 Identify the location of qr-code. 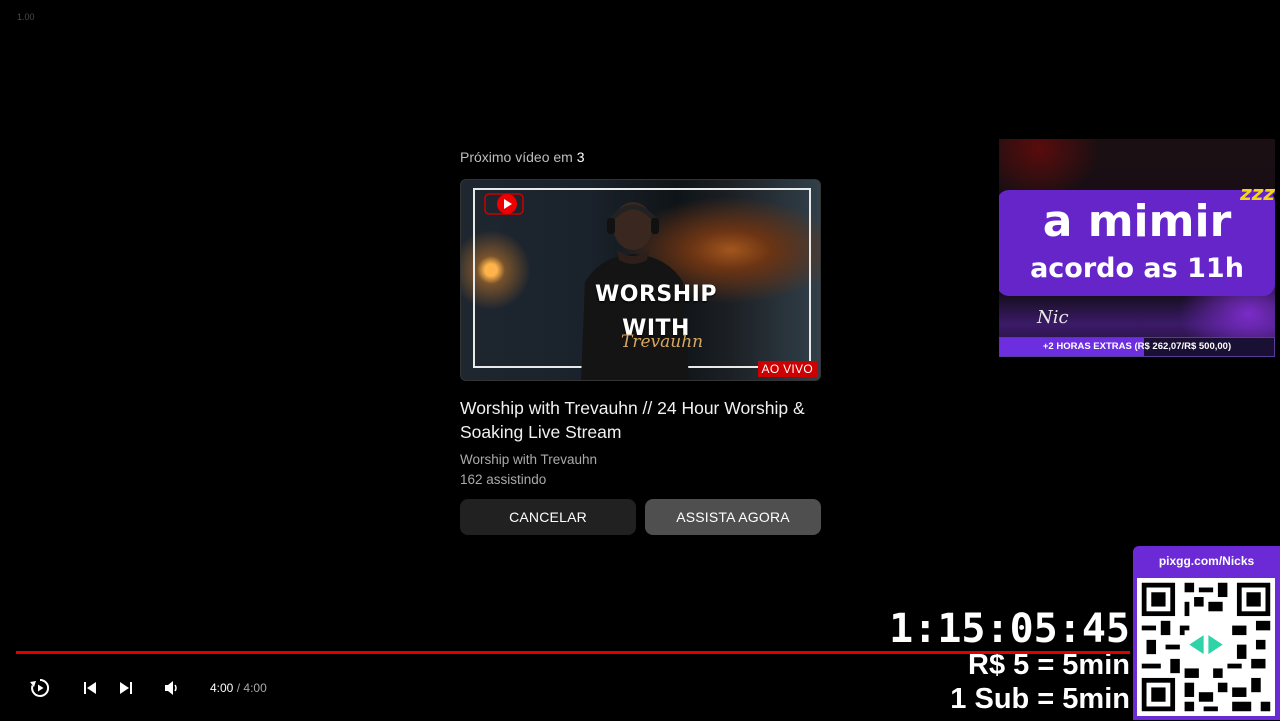
(1206, 647).